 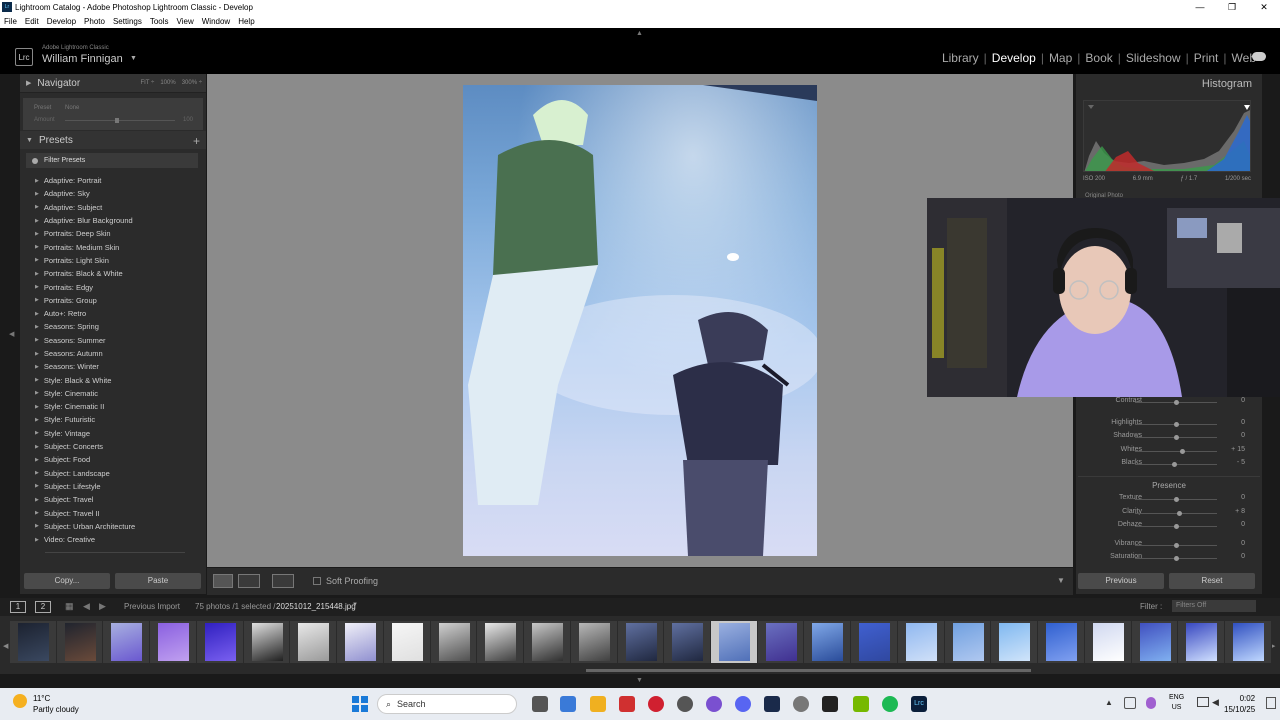 What do you see at coordinates (1121, 581) in the screenshot?
I see `previous-button: Previous` at bounding box center [1121, 581].